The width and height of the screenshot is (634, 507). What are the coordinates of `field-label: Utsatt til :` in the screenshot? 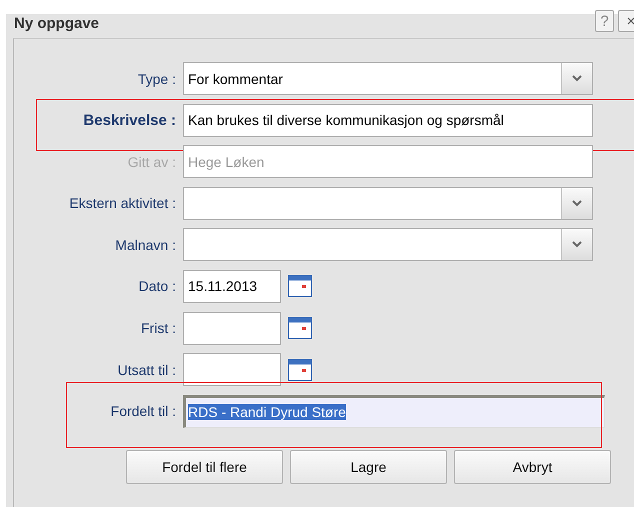 It's located at (147, 370).